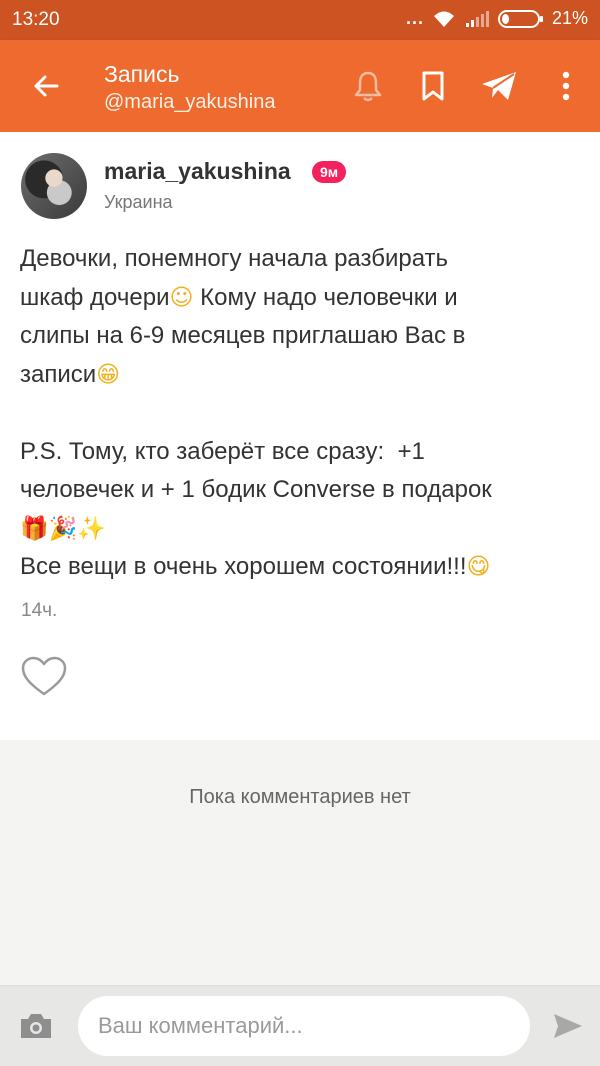 The image size is (600, 1066). Describe the element at coordinates (304, 1026) in the screenshot. I see `comment-input` at that location.